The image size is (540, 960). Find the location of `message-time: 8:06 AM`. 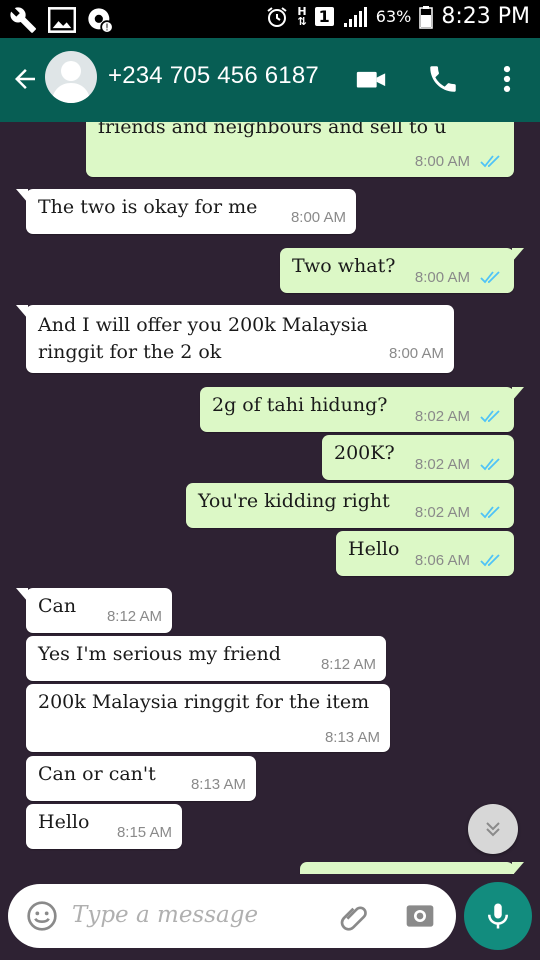

message-time: 8:06 AM is located at coordinates (442, 560).